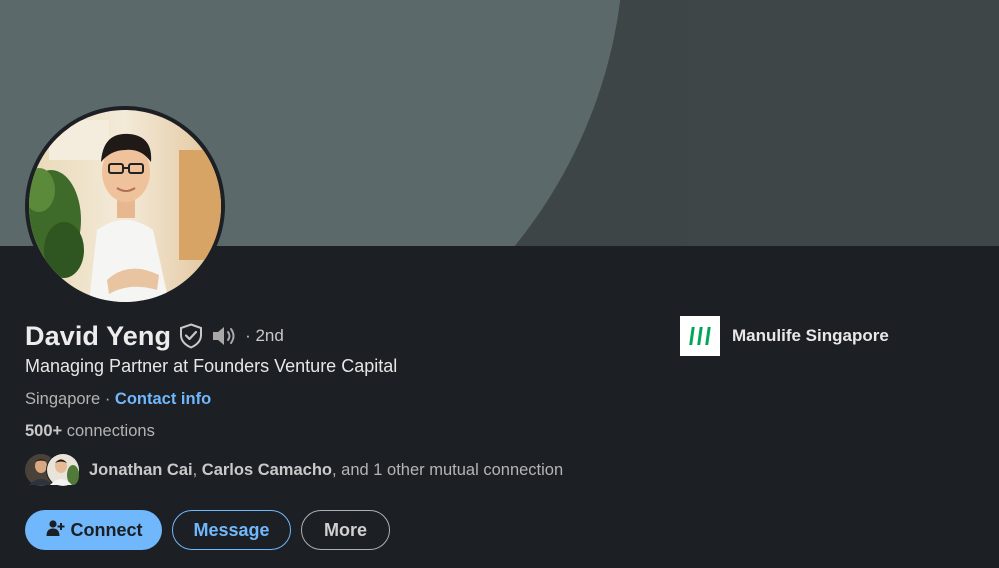 The width and height of the screenshot is (999, 568). Describe the element at coordinates (63, 399) in the screenshot. I see `location-text: Singapore` at that location.